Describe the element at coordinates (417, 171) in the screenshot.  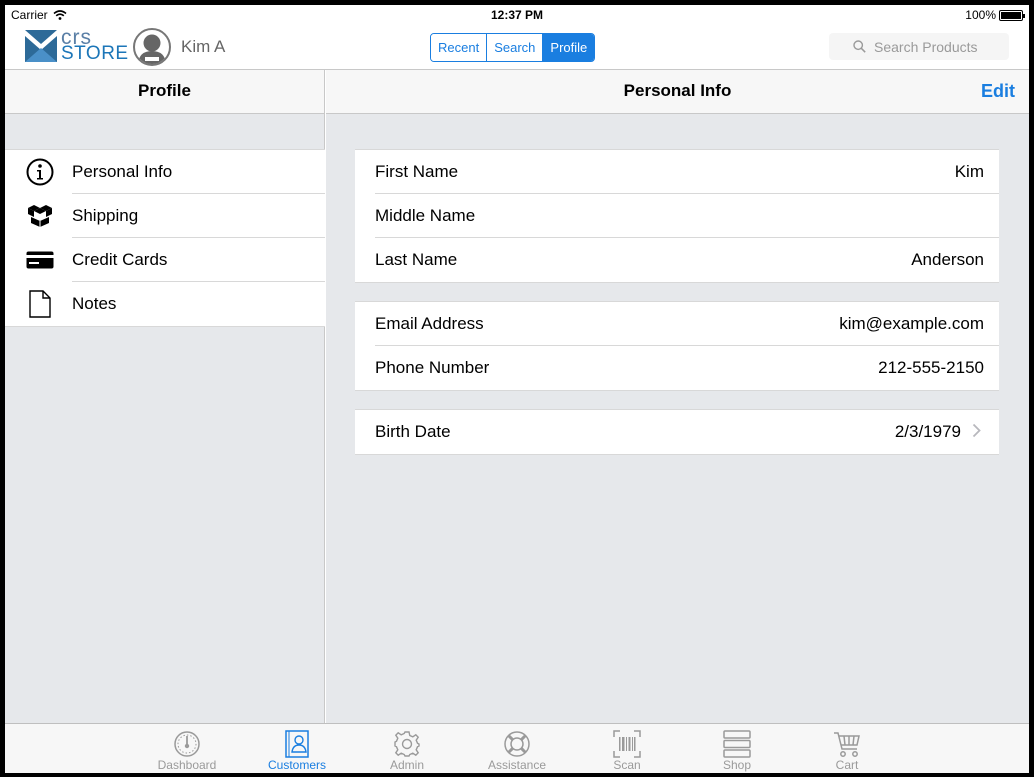
I see `field-label: First Name` at that location.